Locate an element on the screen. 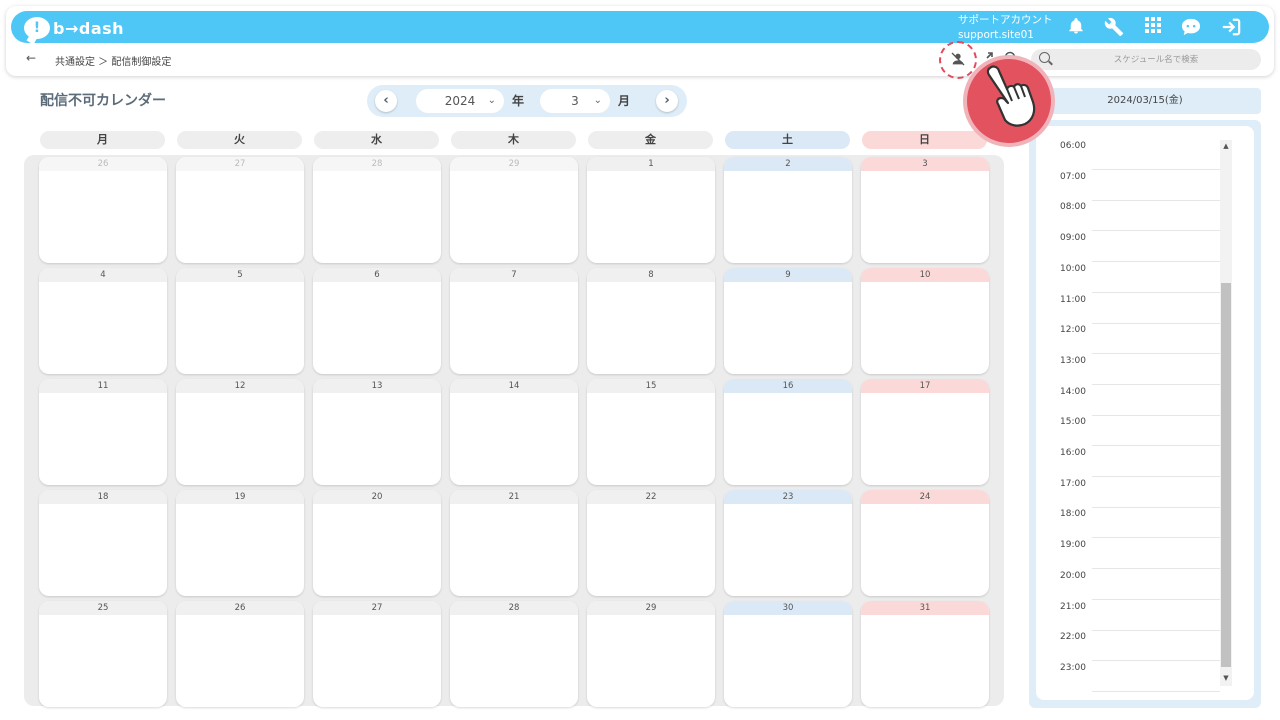 The height and width of the screenshot is (720, 1280). schedule-search-box is located at coordinates (1146, 59).